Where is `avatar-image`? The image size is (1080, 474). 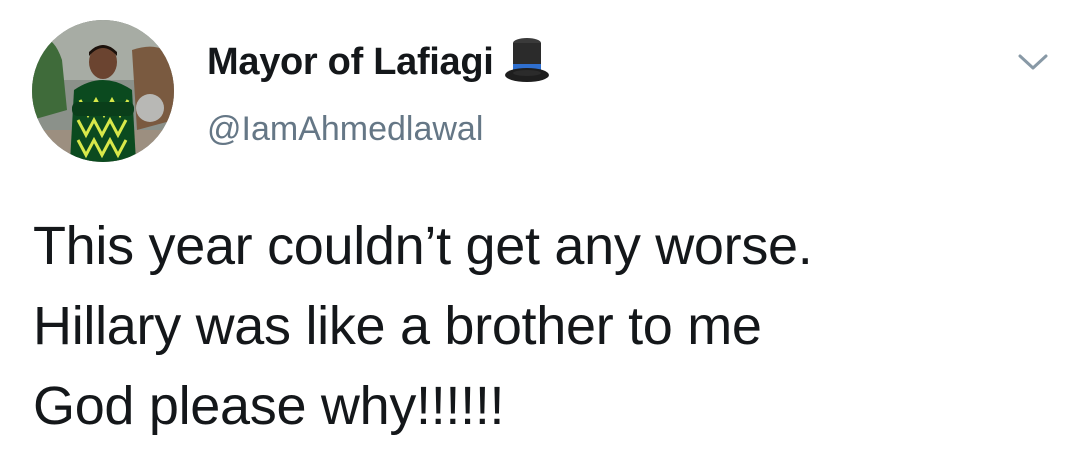 avatar-image is located at coordinates (103, 91).